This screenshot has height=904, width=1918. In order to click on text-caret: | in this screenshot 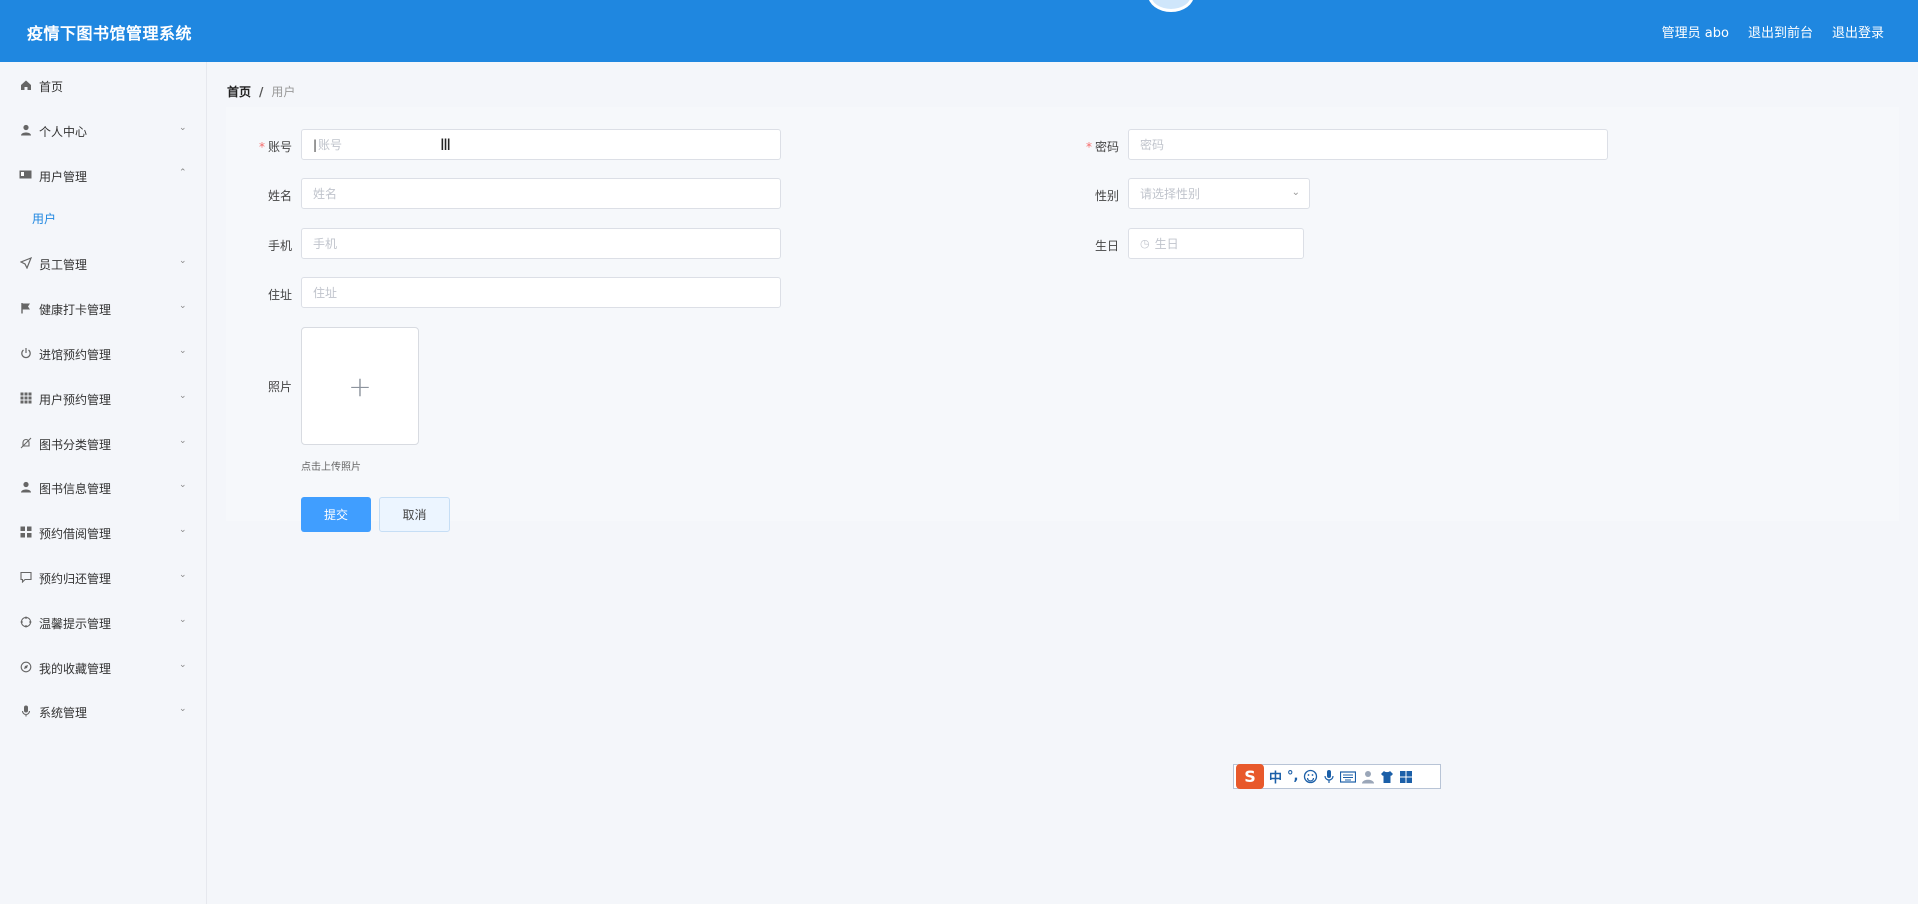, I will do `click(315, 144)`.